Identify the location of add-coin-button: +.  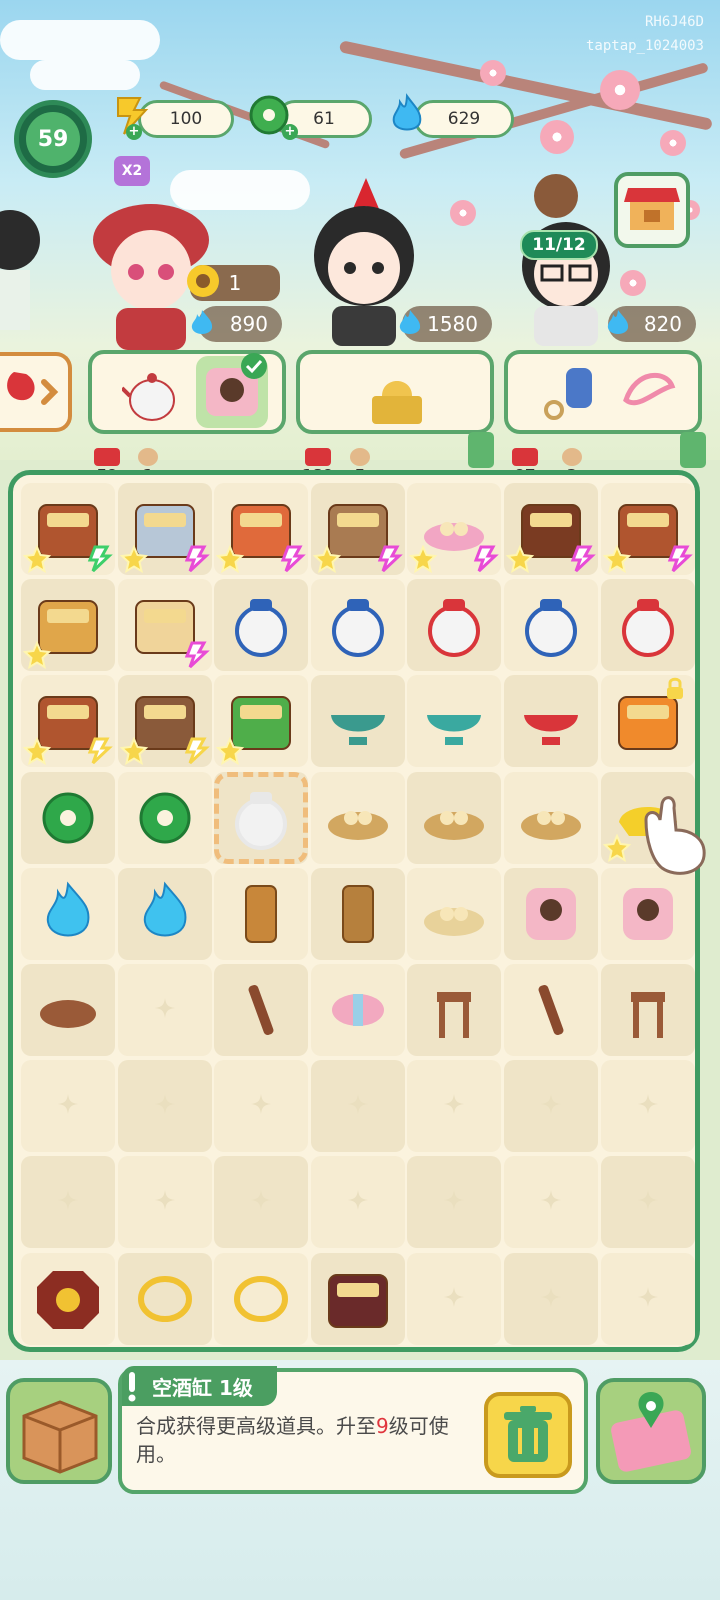
(290, 132).